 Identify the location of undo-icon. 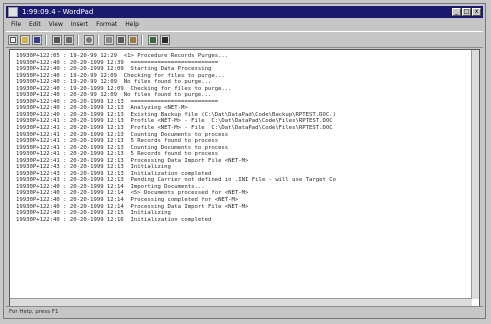
(153, 39).